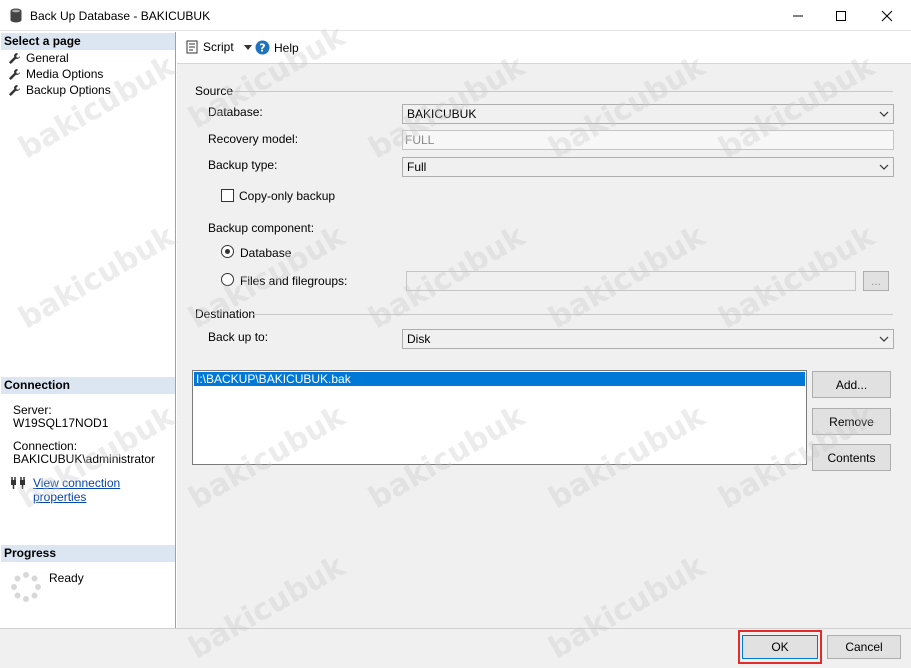 The height and width of the screenshot is (668, 911). I want to click on destination-divider, so click(573, 314).